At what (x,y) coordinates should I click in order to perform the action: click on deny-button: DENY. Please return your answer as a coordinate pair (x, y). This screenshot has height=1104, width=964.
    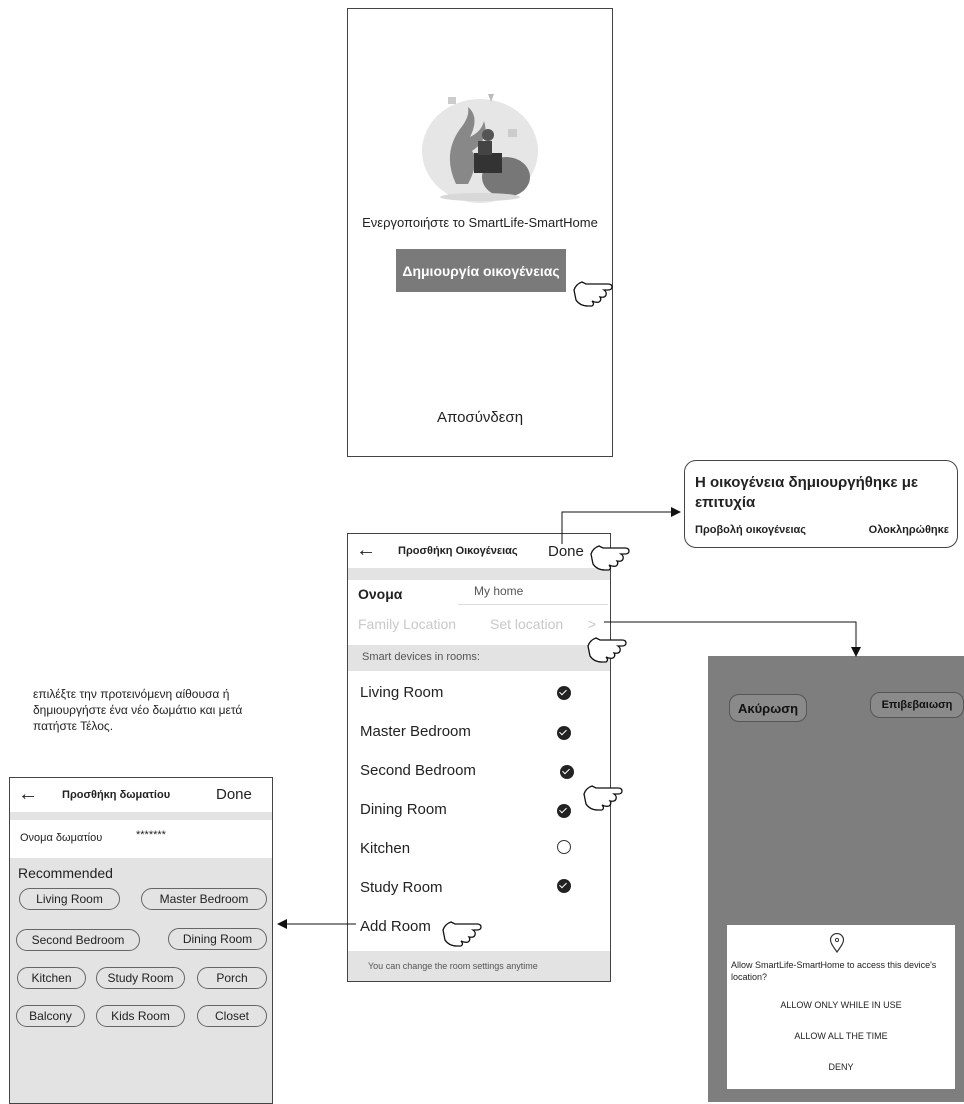
    Looking at the image, I should click on (841, 1067).